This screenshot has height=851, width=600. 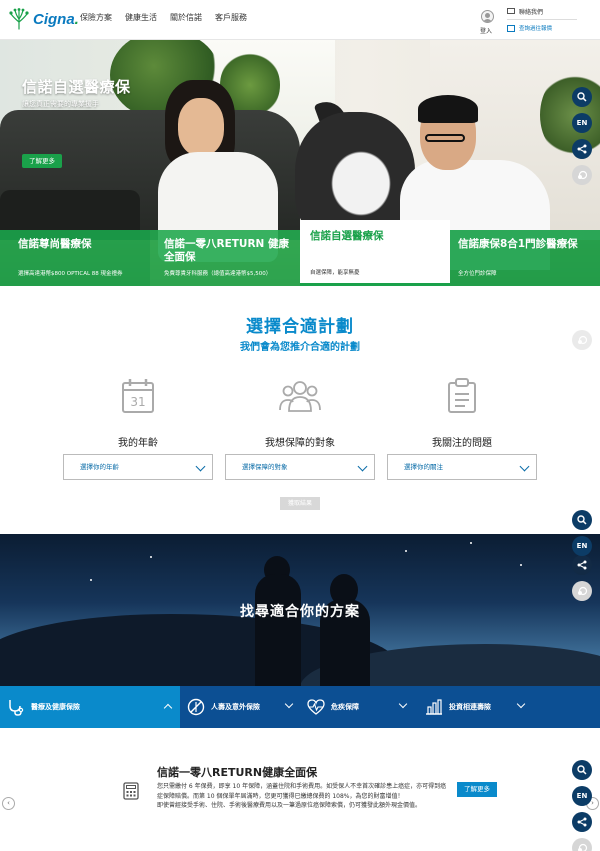 I want to click on calculator-icon, so click(x=131, y=791).